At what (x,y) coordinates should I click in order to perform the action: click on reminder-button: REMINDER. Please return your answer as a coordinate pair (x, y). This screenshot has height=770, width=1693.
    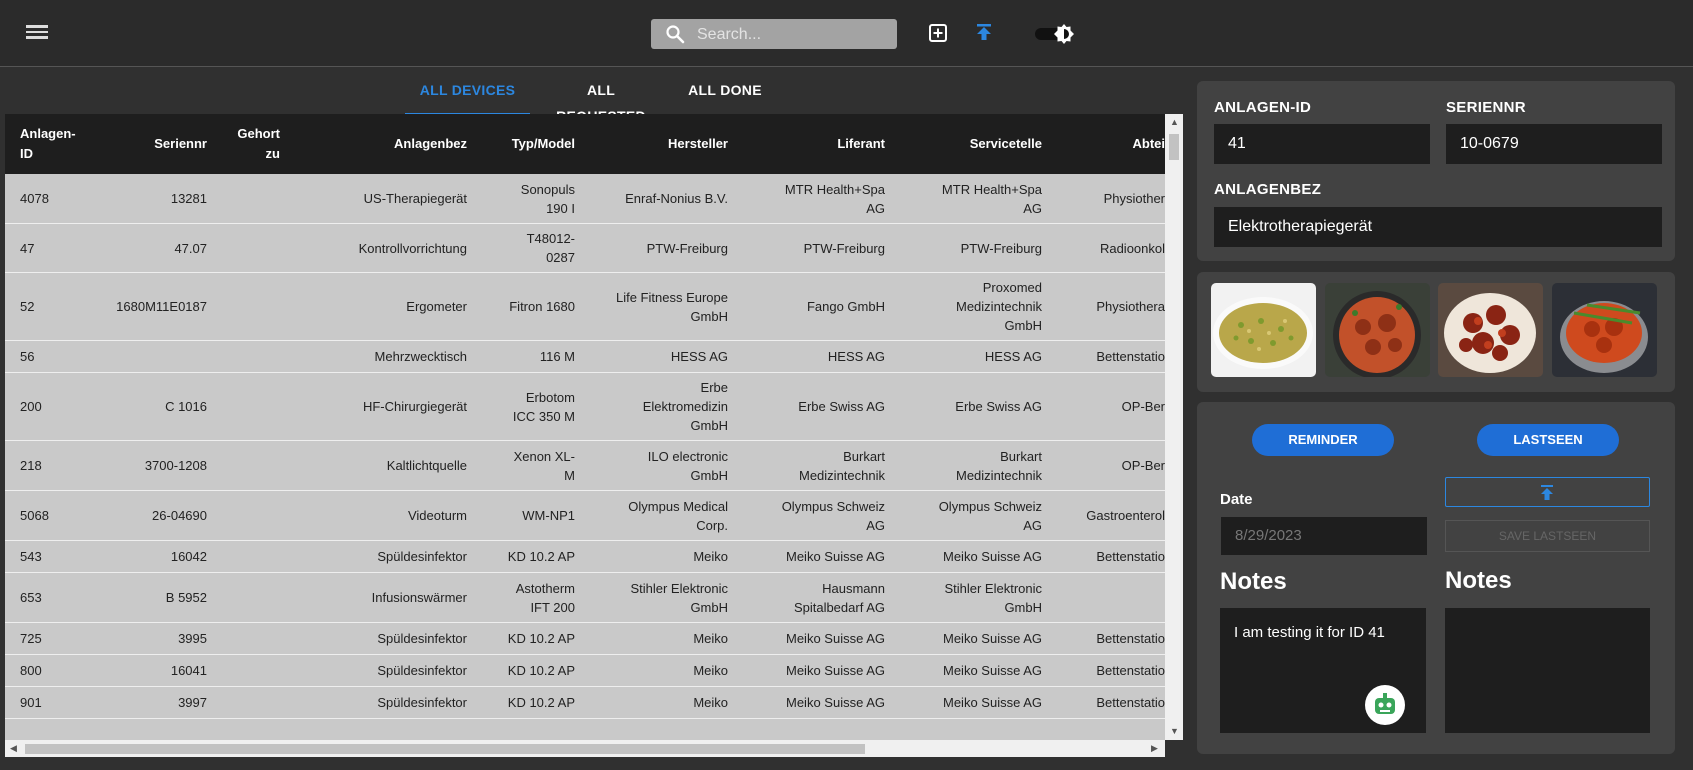
    Looking at the image, I should click on (1323, 440).